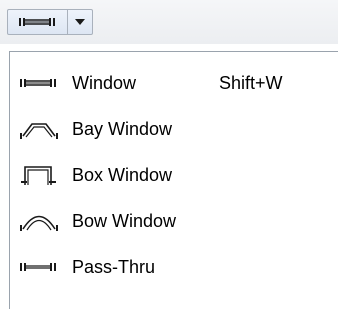 The height and width of the screenshot is (309, 338). I want to click on menu-item-label: Pass-Thru, so click(114, 266).